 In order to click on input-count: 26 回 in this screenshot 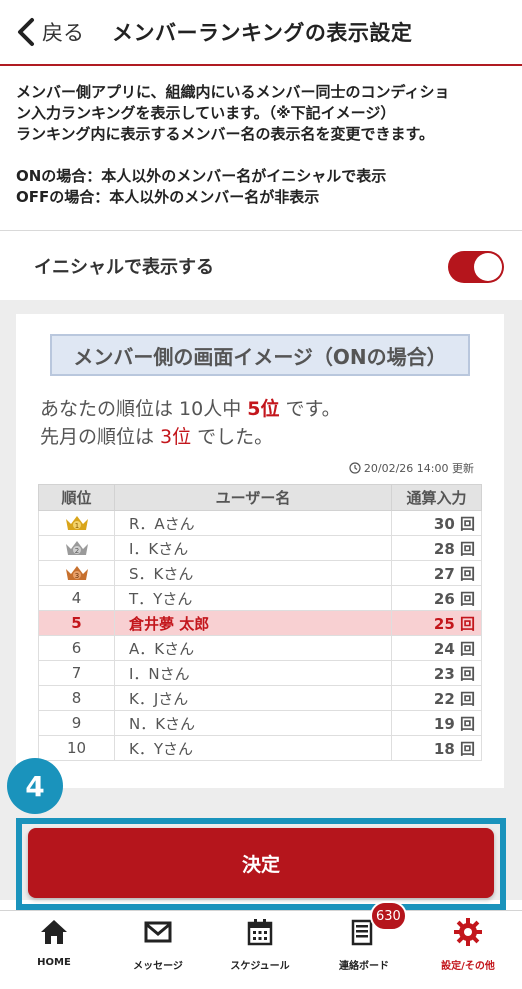, I will do `click(436, 598)`.